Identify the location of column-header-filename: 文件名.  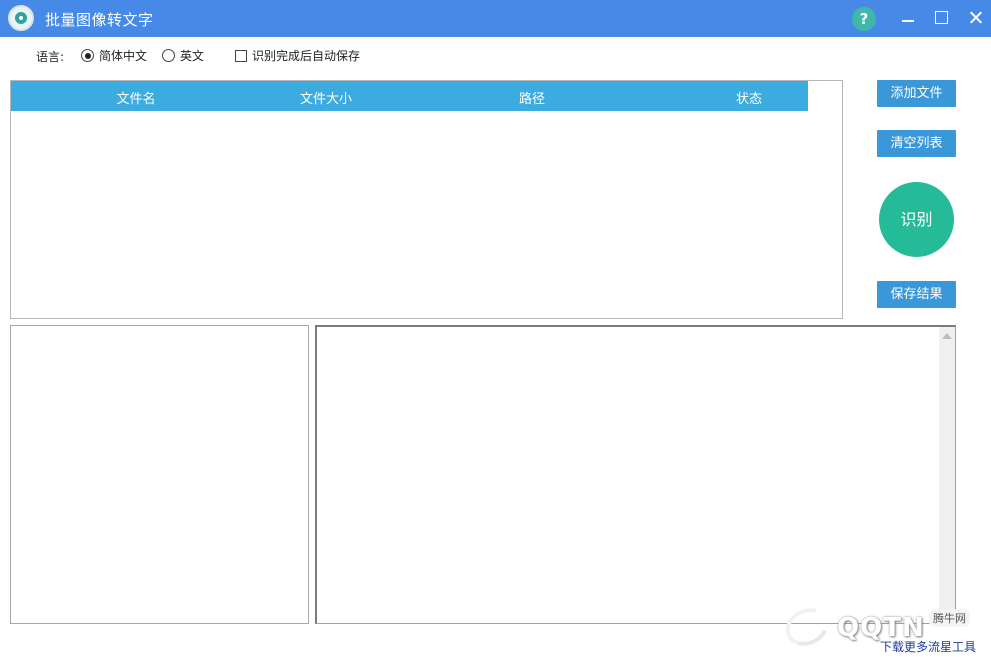
(136, 97).